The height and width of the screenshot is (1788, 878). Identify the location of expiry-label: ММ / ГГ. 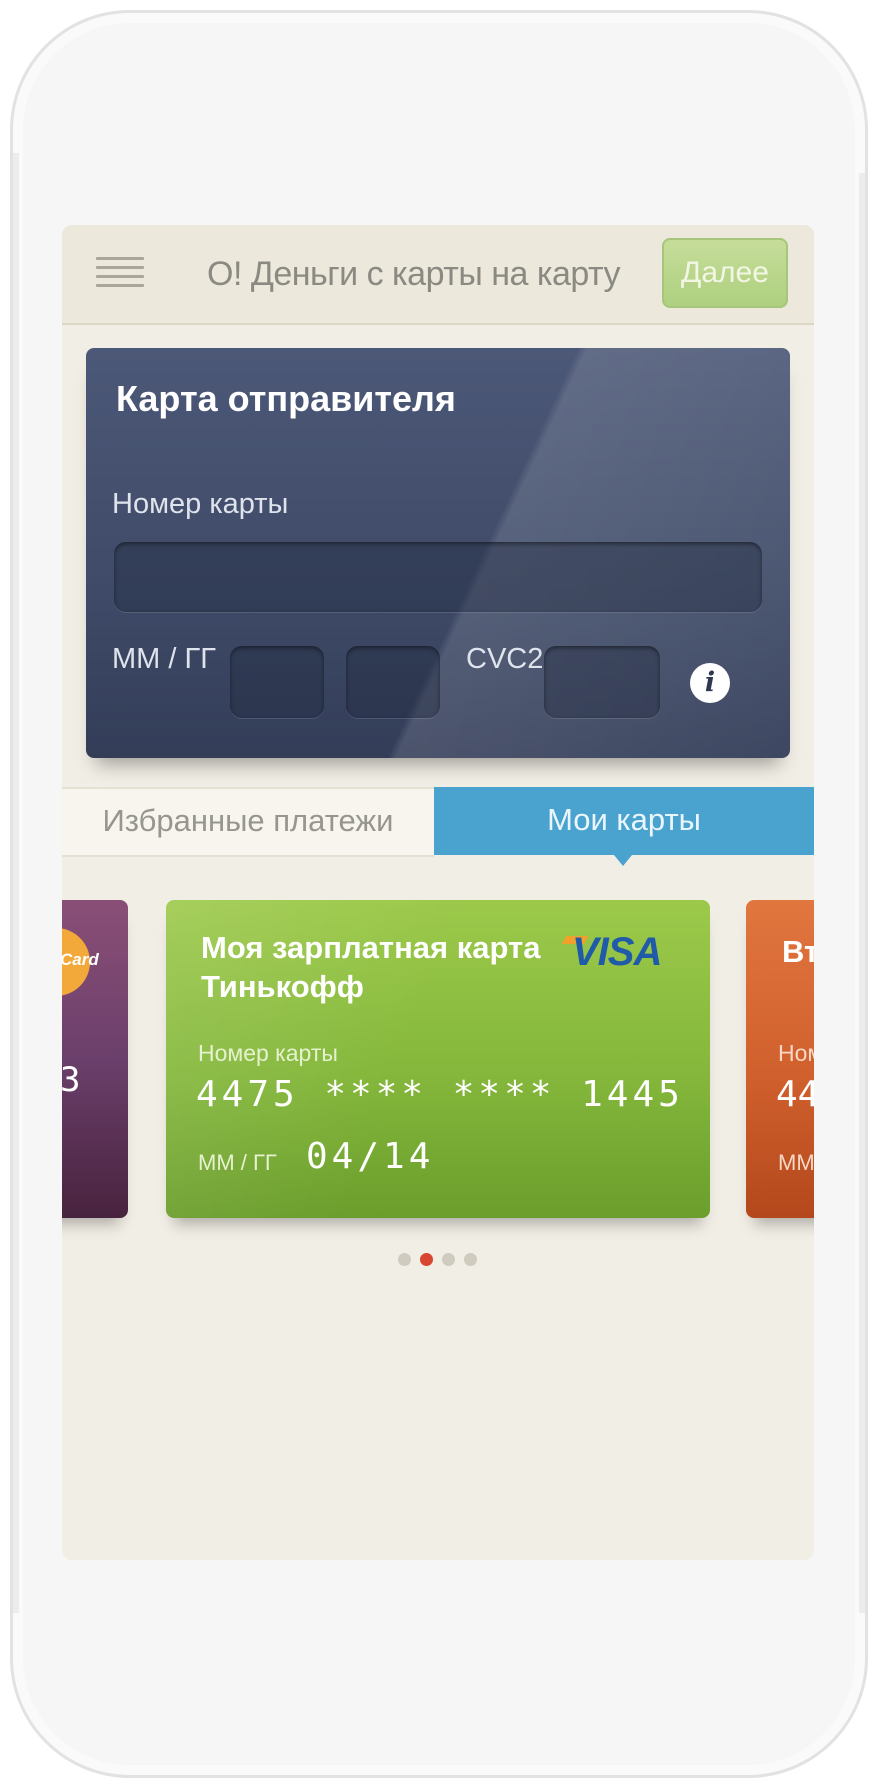
(164, 659).